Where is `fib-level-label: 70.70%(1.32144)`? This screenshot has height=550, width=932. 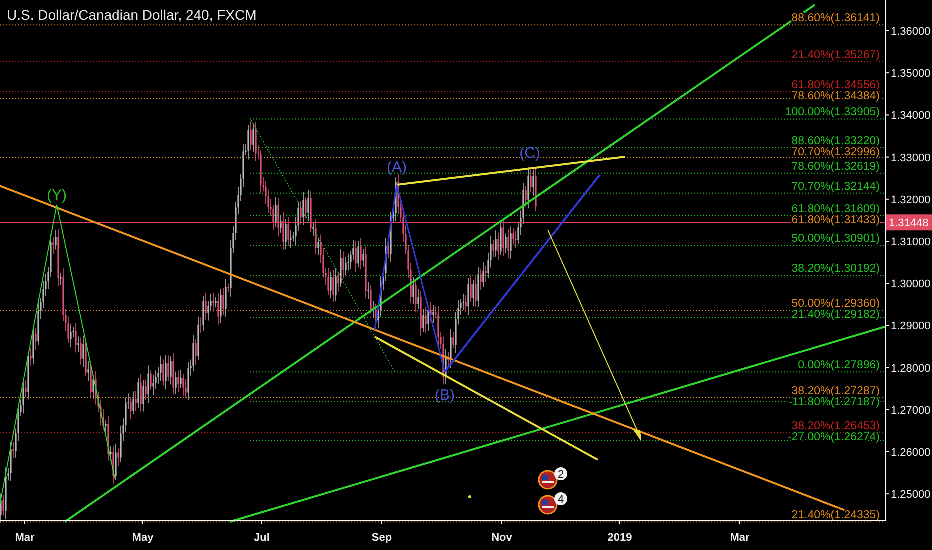 fib-level-label: 70.70%(1.32144) is located at coordinates (836, 186).